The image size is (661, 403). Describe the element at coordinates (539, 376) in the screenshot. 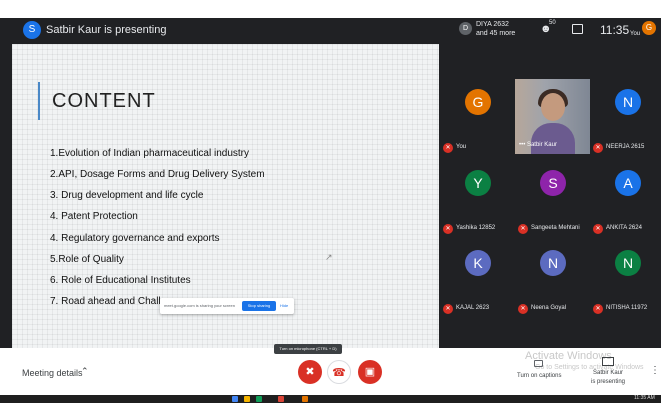

I see `captions-label: Turn on captions` at that location.